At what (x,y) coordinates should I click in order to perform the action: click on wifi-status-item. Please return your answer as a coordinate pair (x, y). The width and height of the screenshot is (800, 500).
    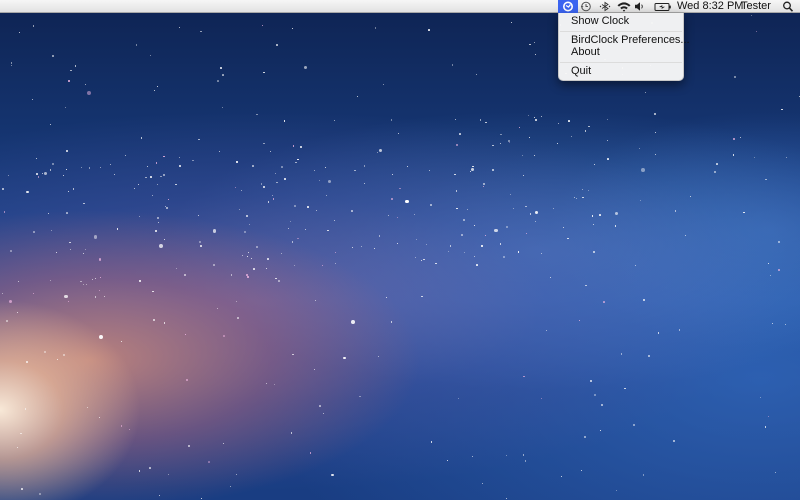
    Looking at the image, I should click on (624, 6).